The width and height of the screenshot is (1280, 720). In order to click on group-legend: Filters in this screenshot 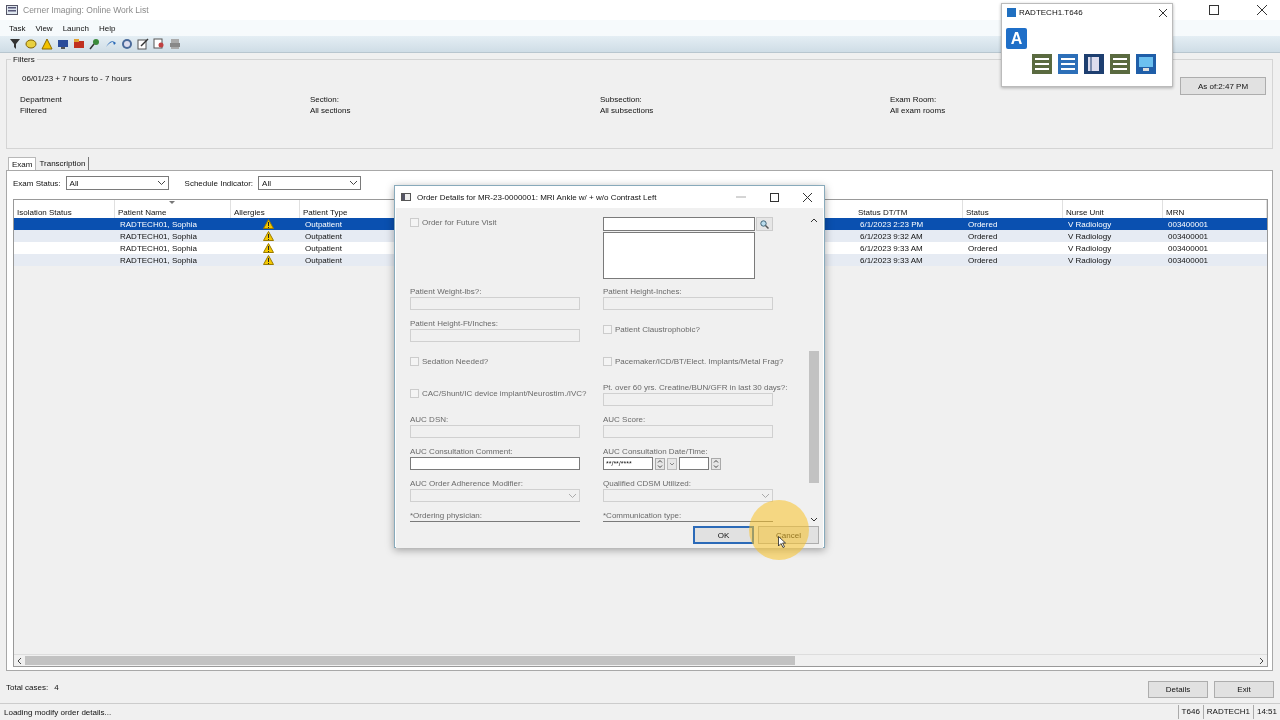, I will do `click(24, 59)`.